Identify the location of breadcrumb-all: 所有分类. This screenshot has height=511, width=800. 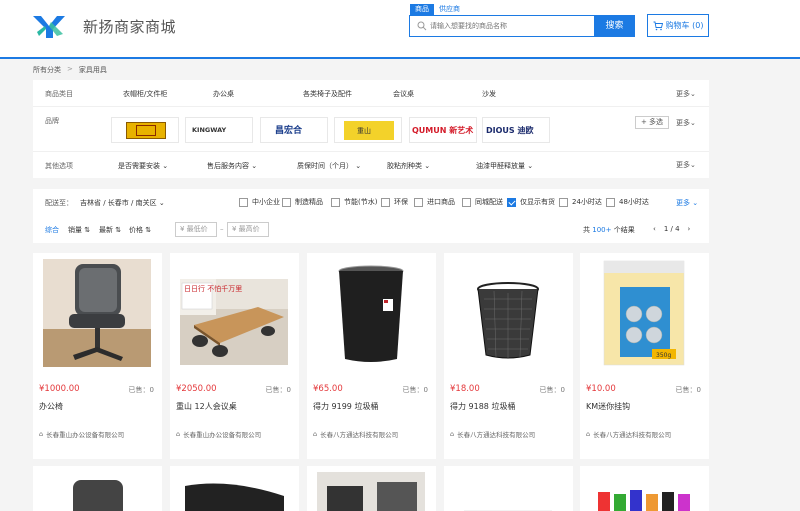
(47, 70).